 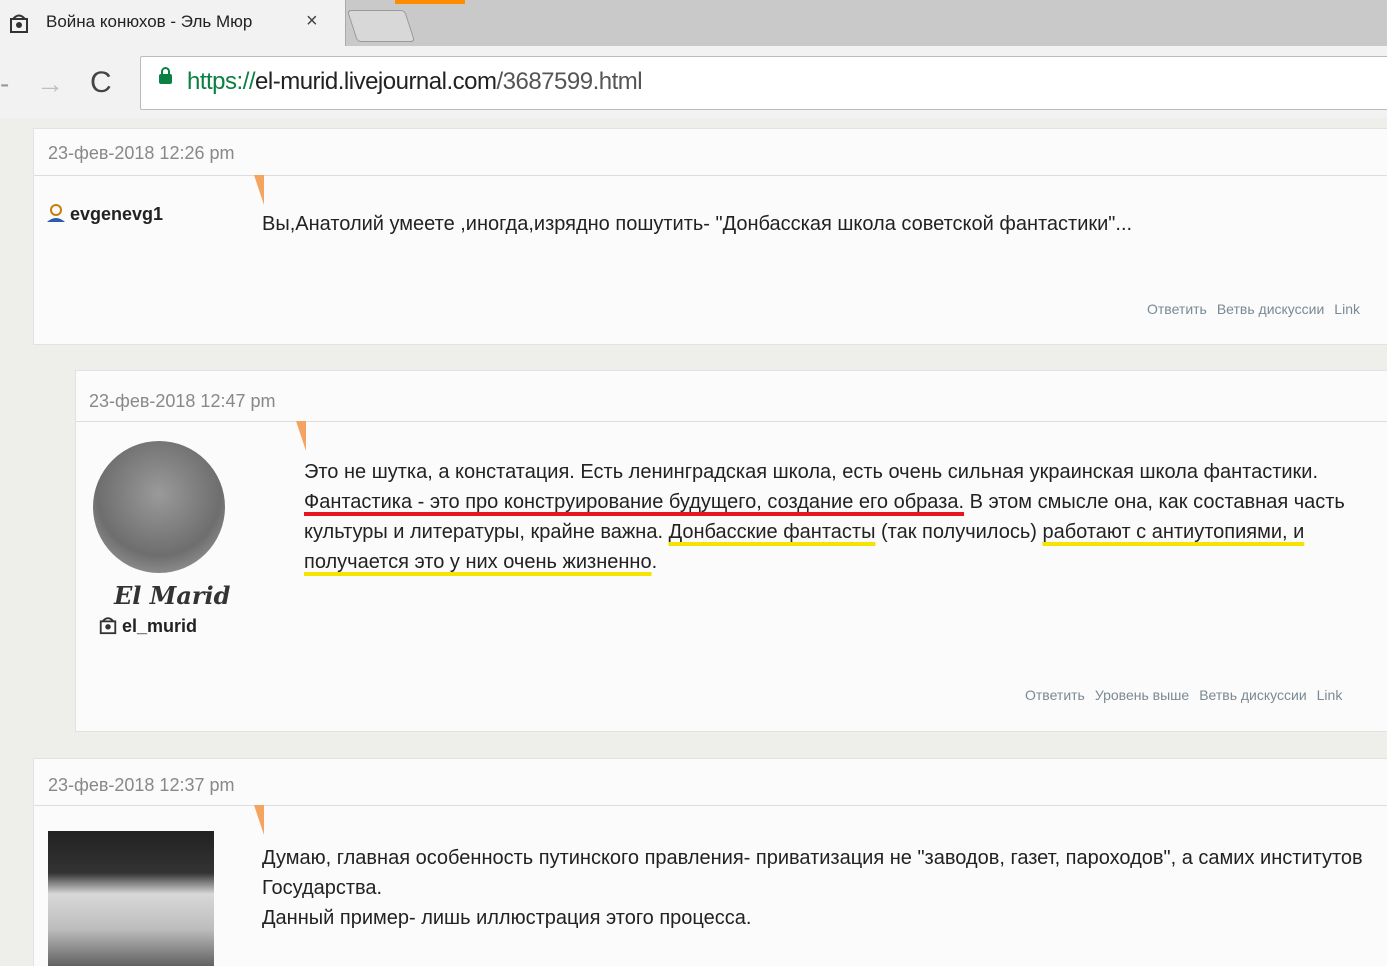 I want to click on forward-arrow-icon: →, so click(x=50, y=84).